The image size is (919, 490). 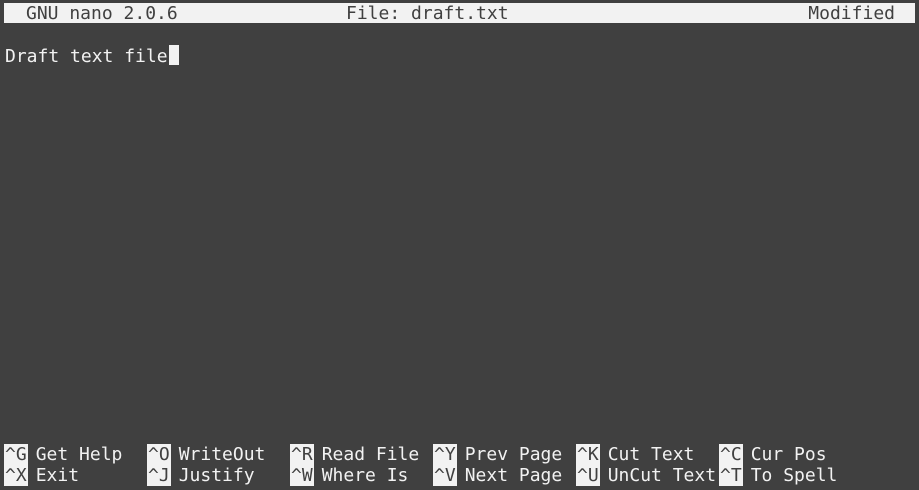 I want to click on shortcut-where-is: ^W Where Is, so click(x=349, y=475).